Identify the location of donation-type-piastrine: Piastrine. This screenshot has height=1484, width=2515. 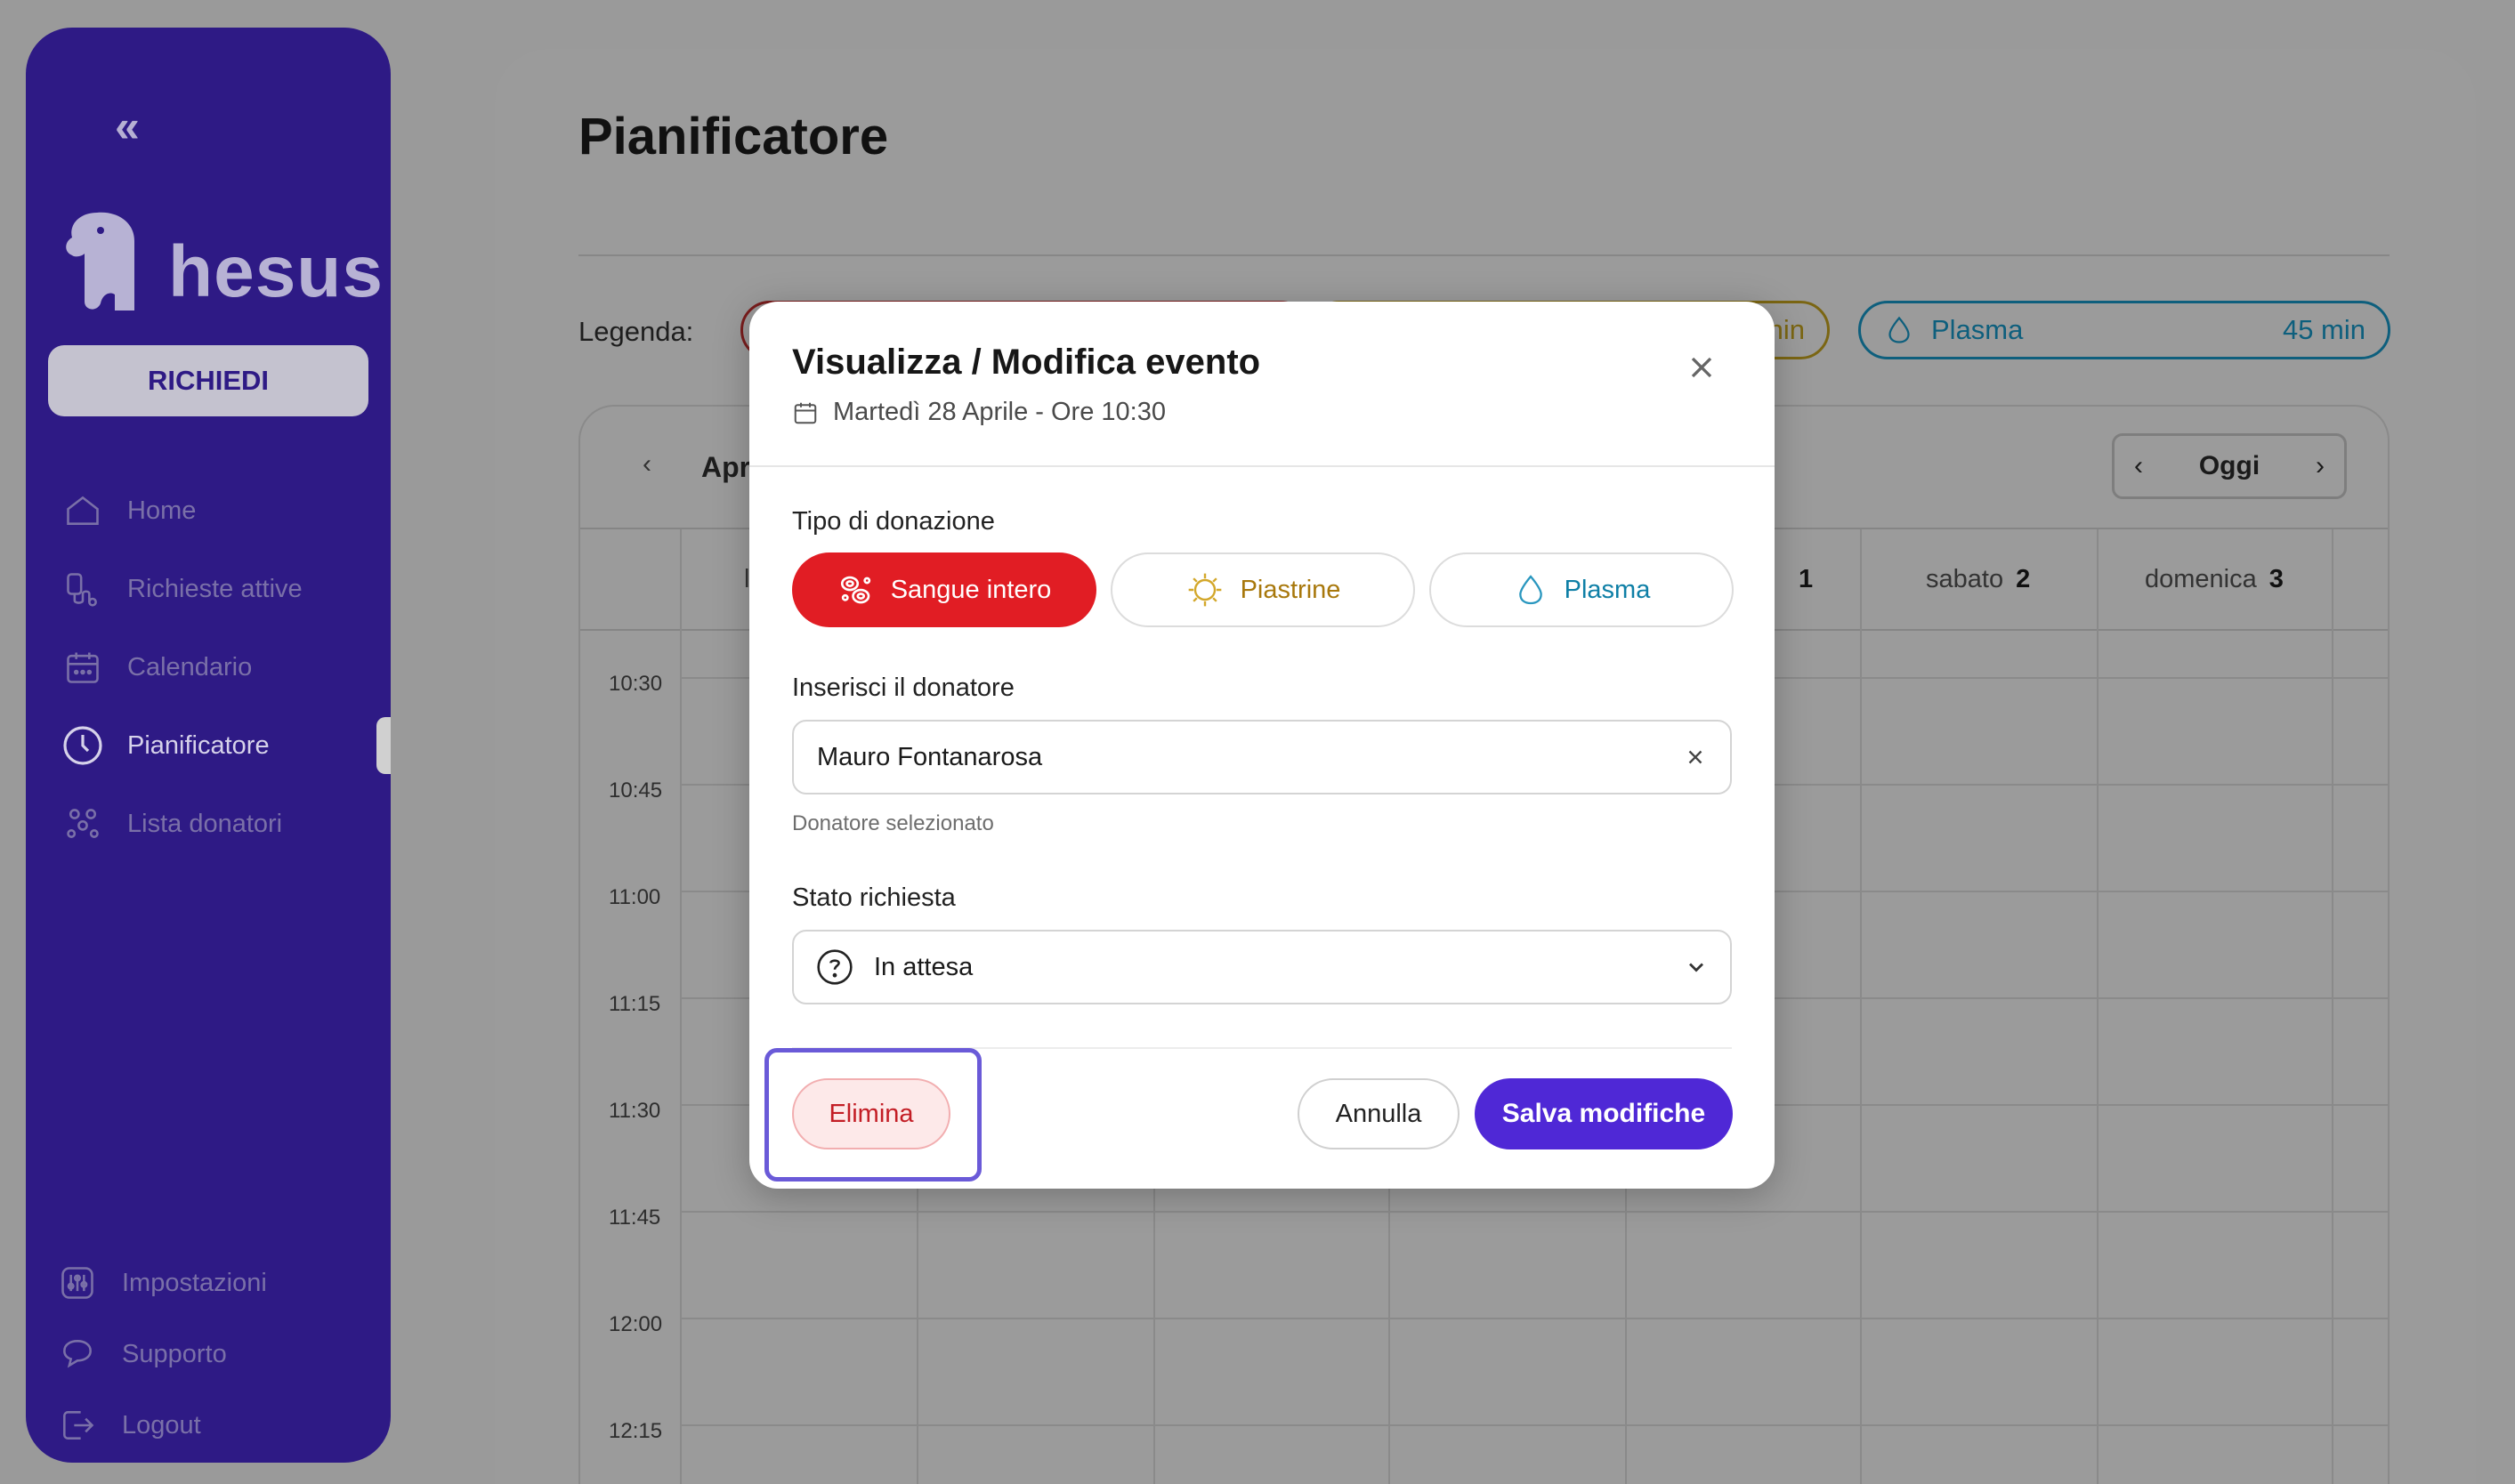
(1263, 589).